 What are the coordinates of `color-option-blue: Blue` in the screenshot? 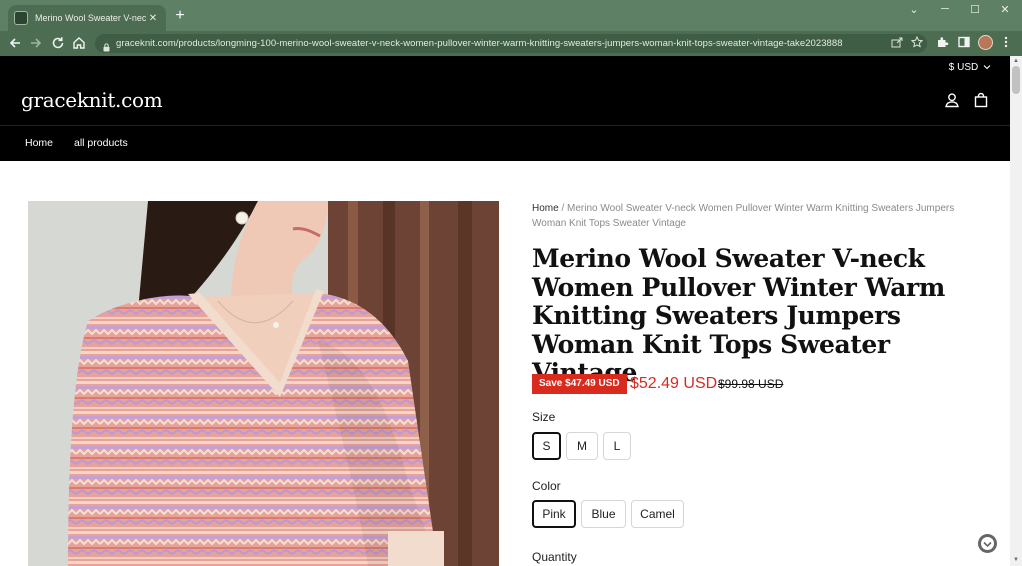 It's located at (603, 514).